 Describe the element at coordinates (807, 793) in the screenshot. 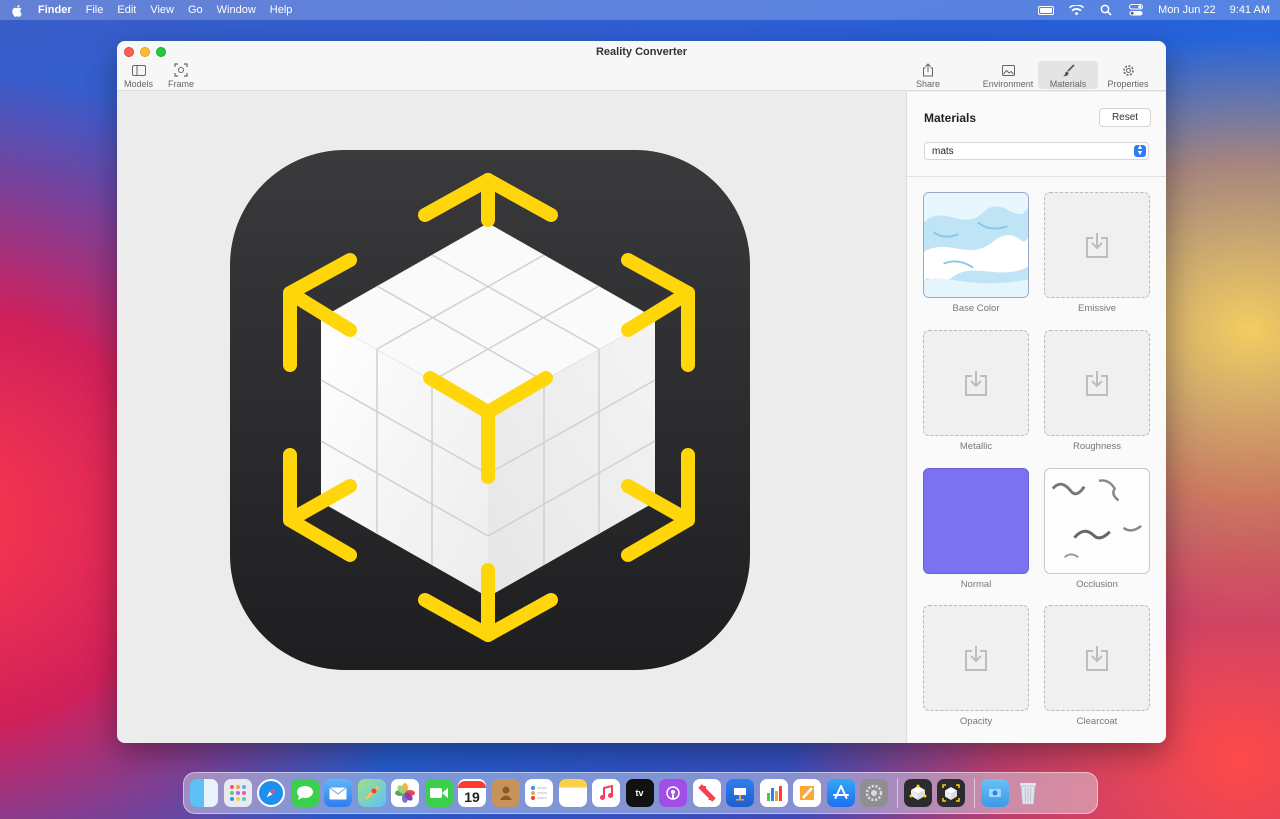

I see `pages-icon` at that location.